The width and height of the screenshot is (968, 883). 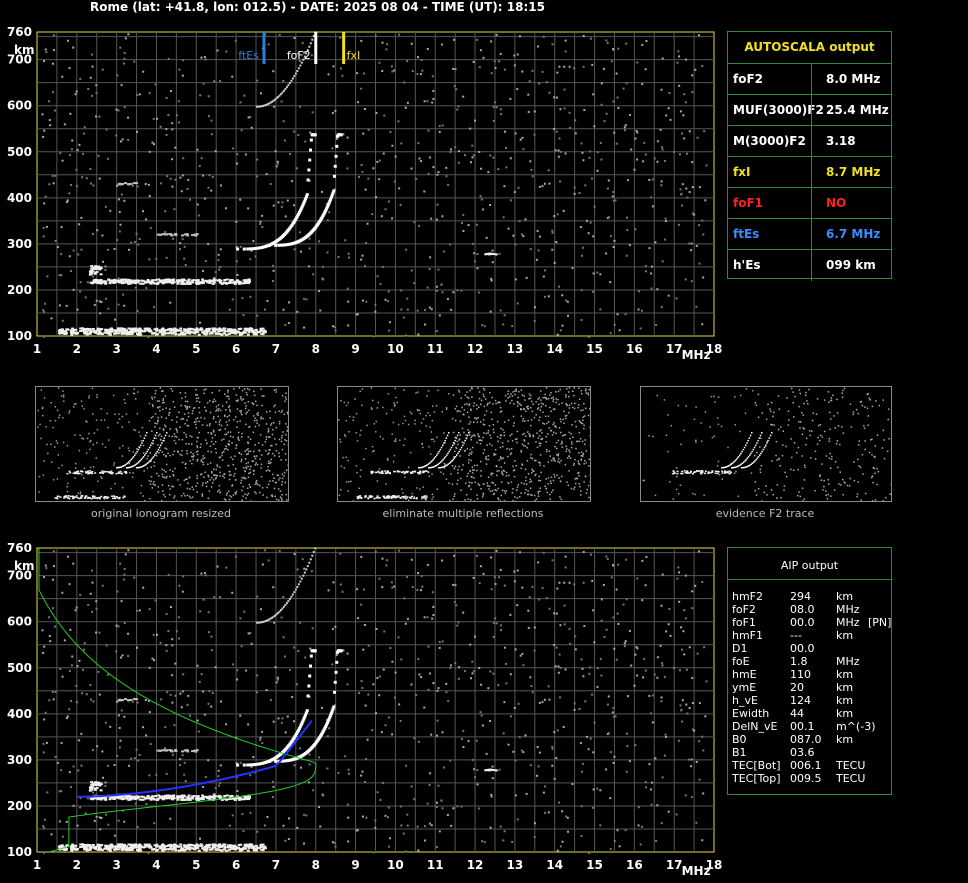 I want to click on x-tick-label: 16, so click(x=634, y=865).